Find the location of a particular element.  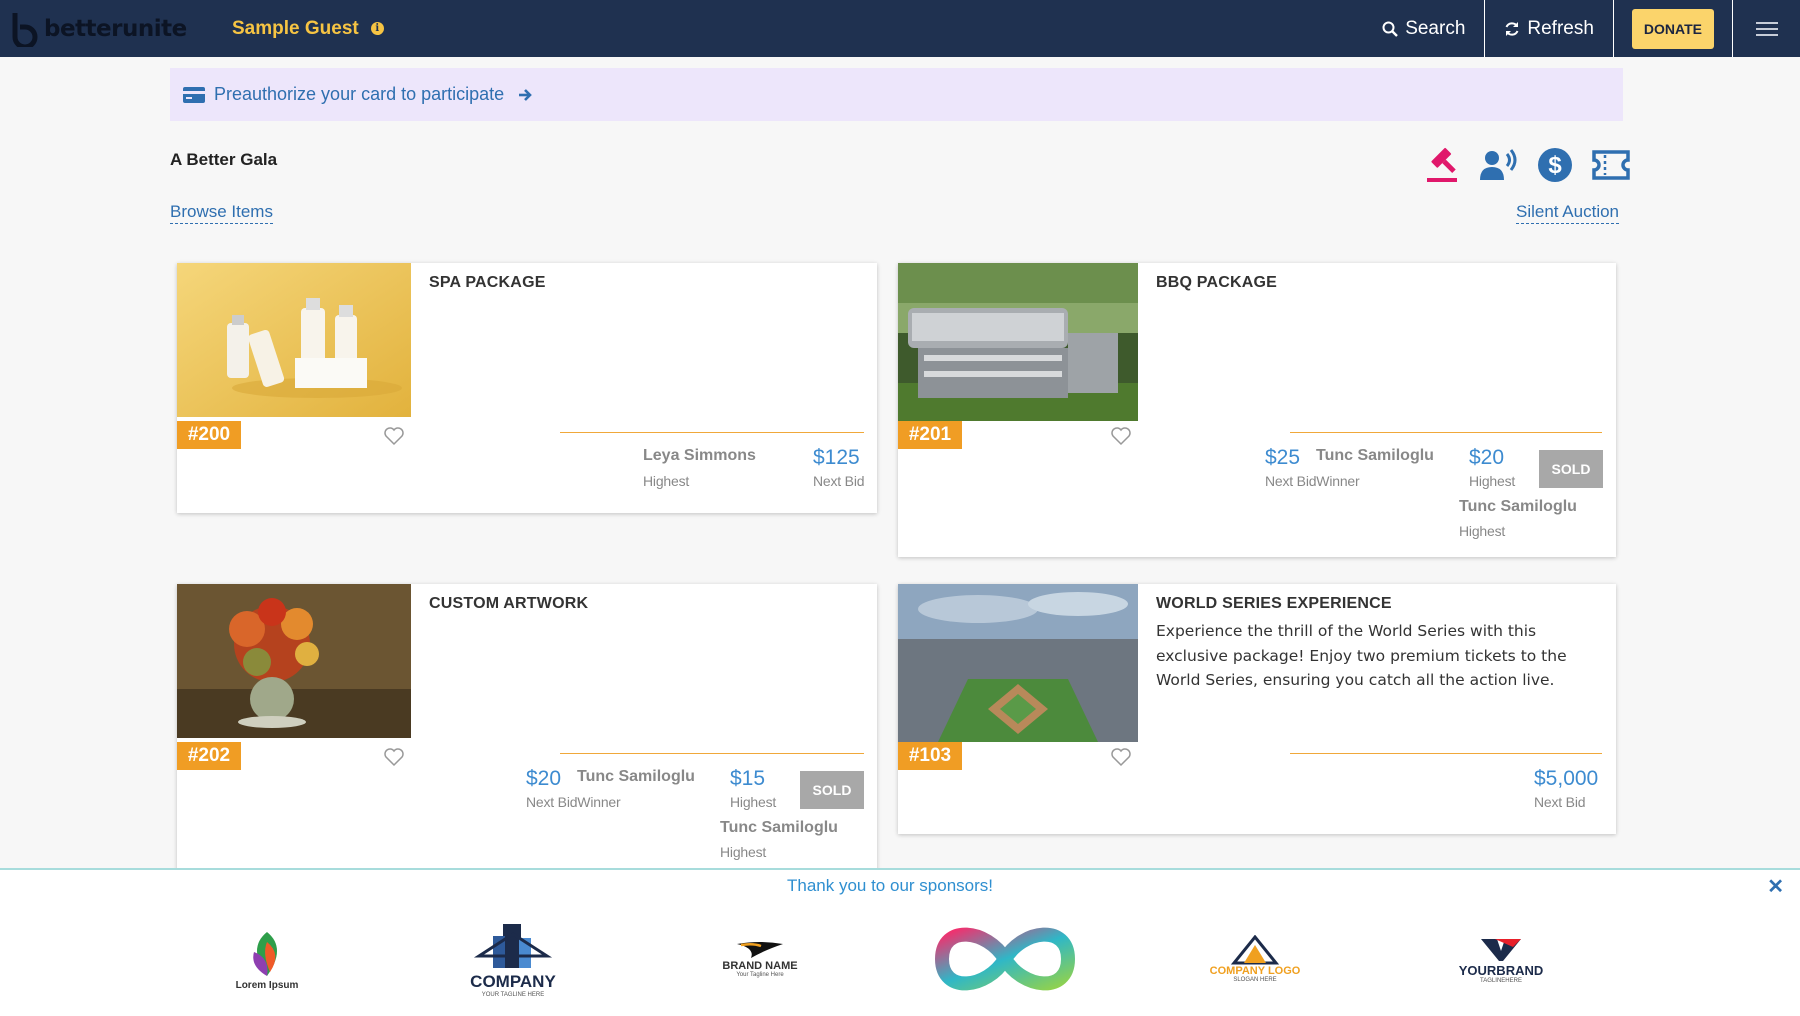

event-title: A Better Gala is located at coordinates (224, 159).